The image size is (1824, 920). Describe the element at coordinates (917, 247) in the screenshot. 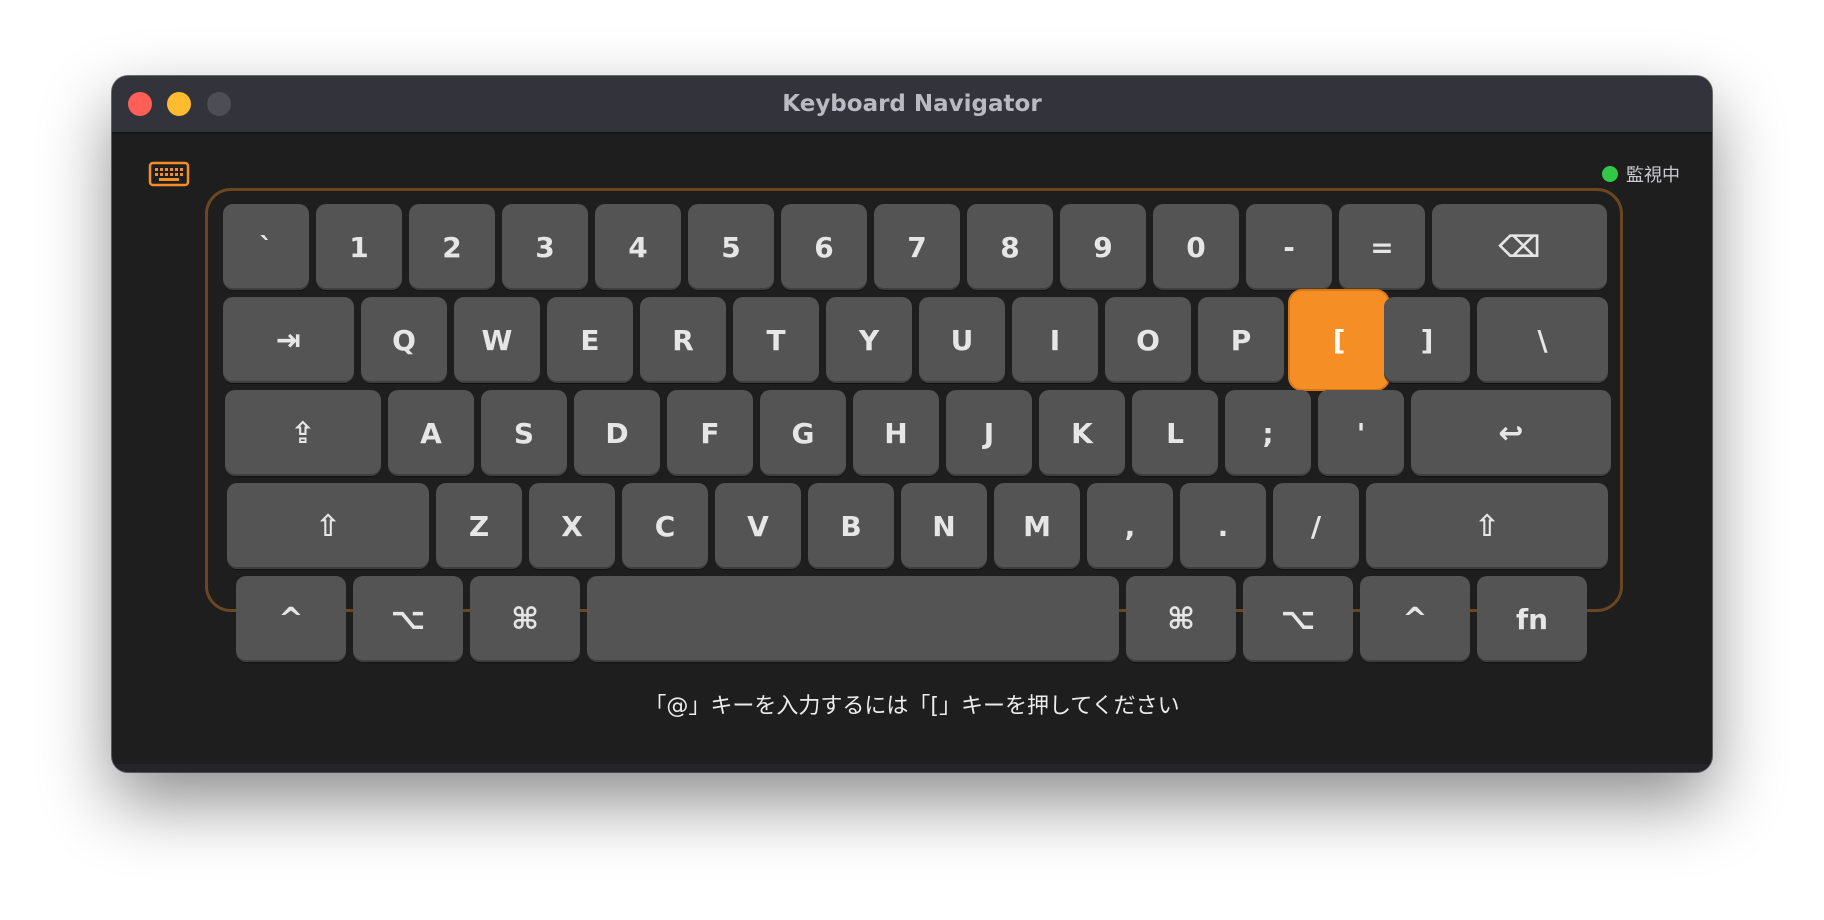

I see `key-7: 7` at that location.